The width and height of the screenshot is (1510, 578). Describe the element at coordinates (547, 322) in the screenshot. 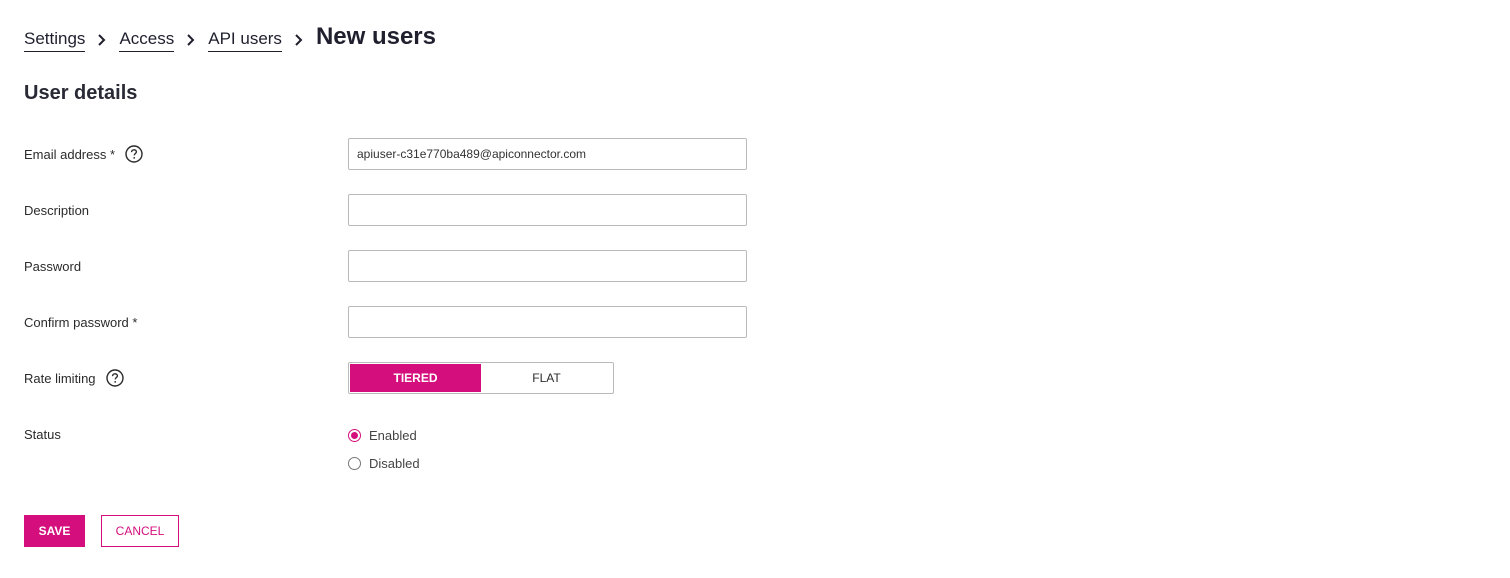

I see `confirm-password-field` at that location.